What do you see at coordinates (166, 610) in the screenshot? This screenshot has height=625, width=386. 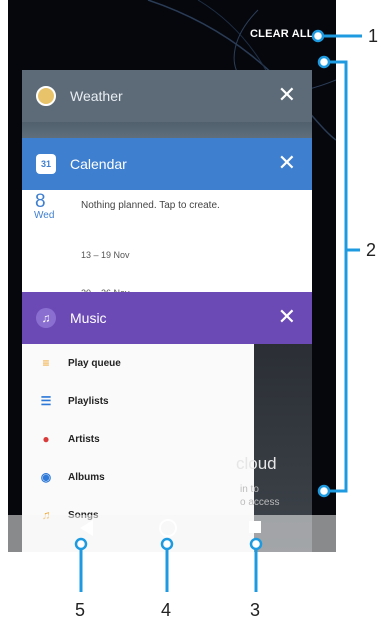 I see `callout-4: 4` at bounding box center [166, 610].